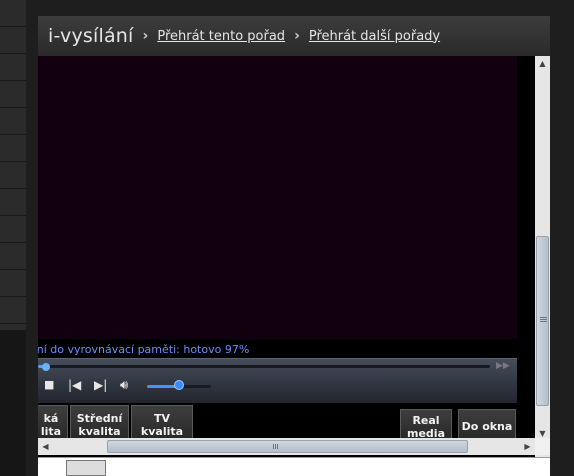 The image size is (574, 476). I want to click on horizontal-scrollbar: ◀ ▶, so click(286, 446).